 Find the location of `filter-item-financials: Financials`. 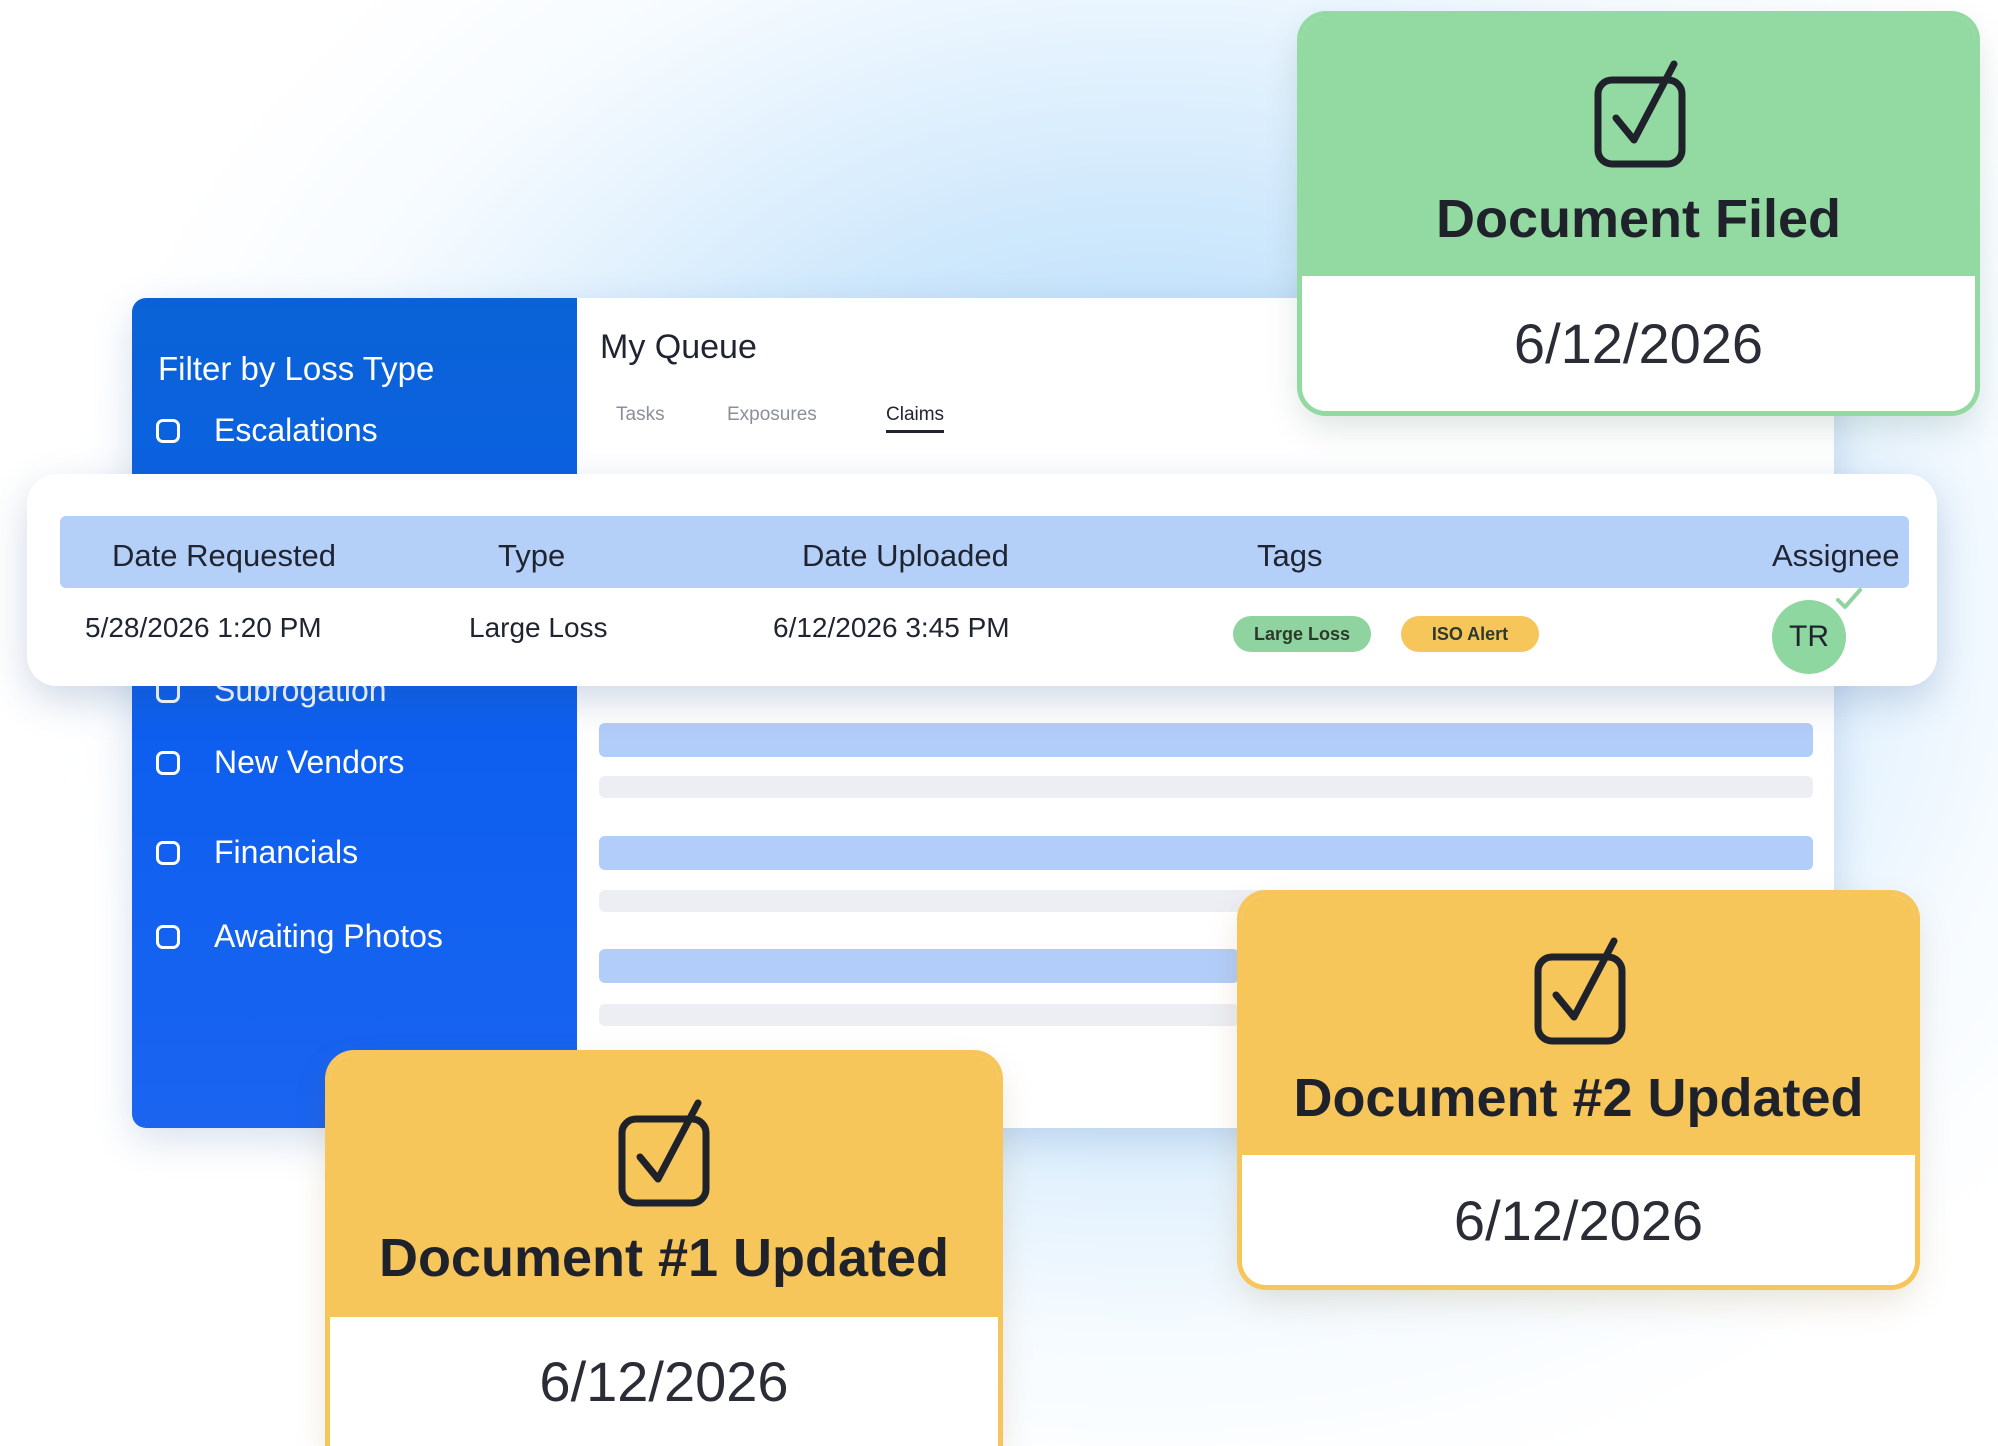

filter-item-financials: Financials is located at coordinates (257, 852).